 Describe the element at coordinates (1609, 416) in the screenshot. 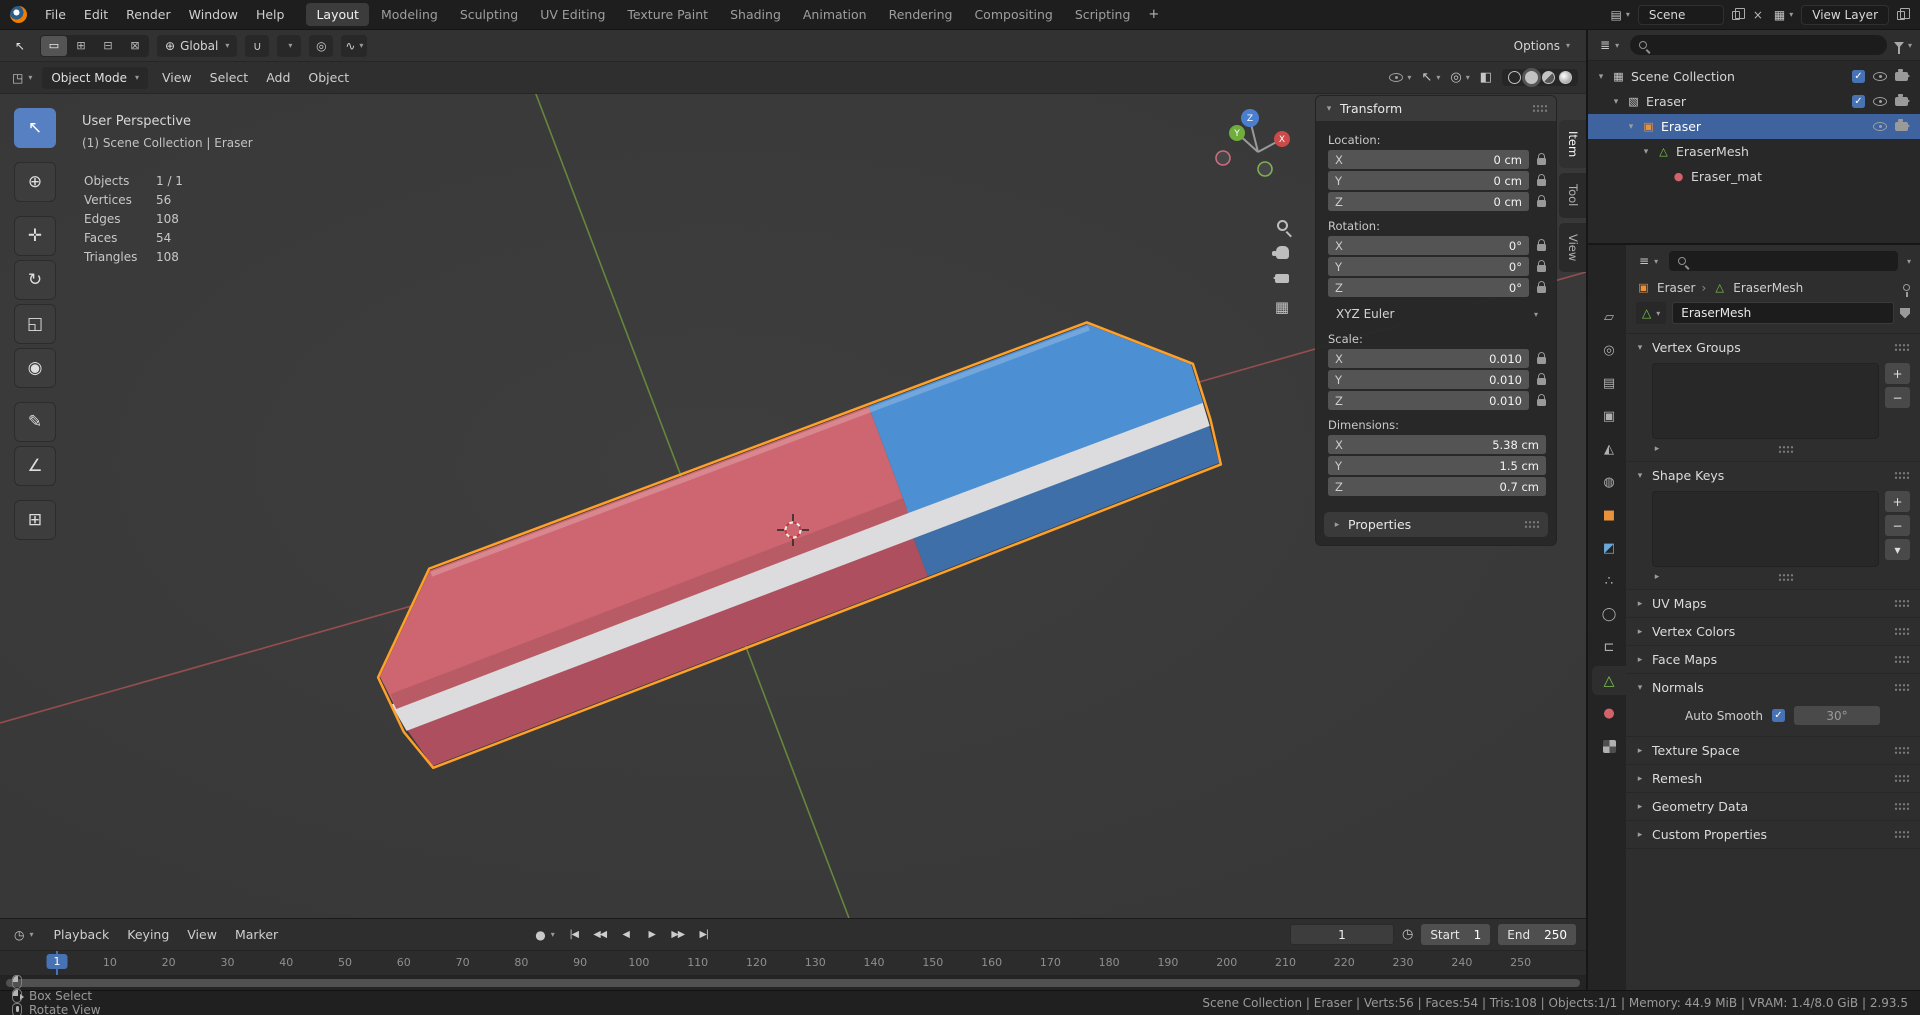

I see `properties-tab-view-layer: ▣` at that location.